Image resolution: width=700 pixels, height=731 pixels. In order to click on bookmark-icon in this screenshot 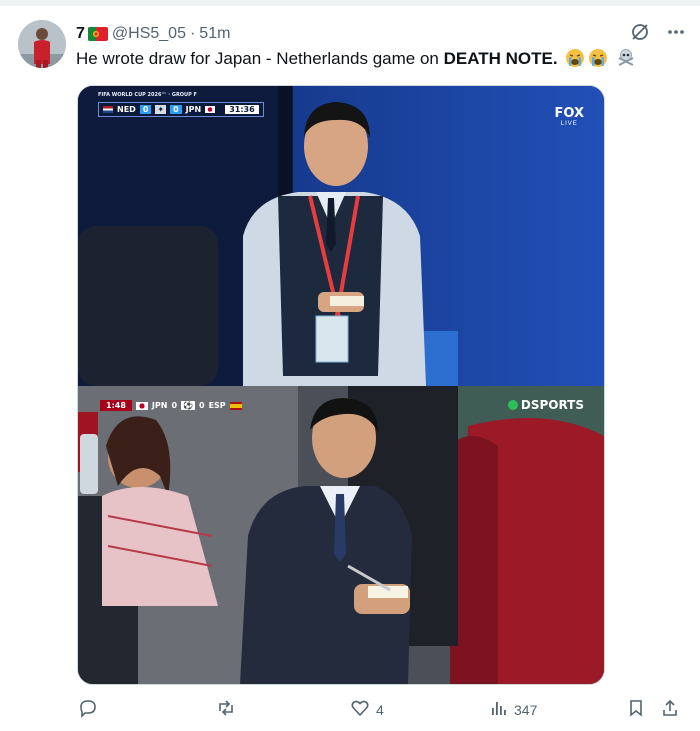, I will do `click(636, 709)`.